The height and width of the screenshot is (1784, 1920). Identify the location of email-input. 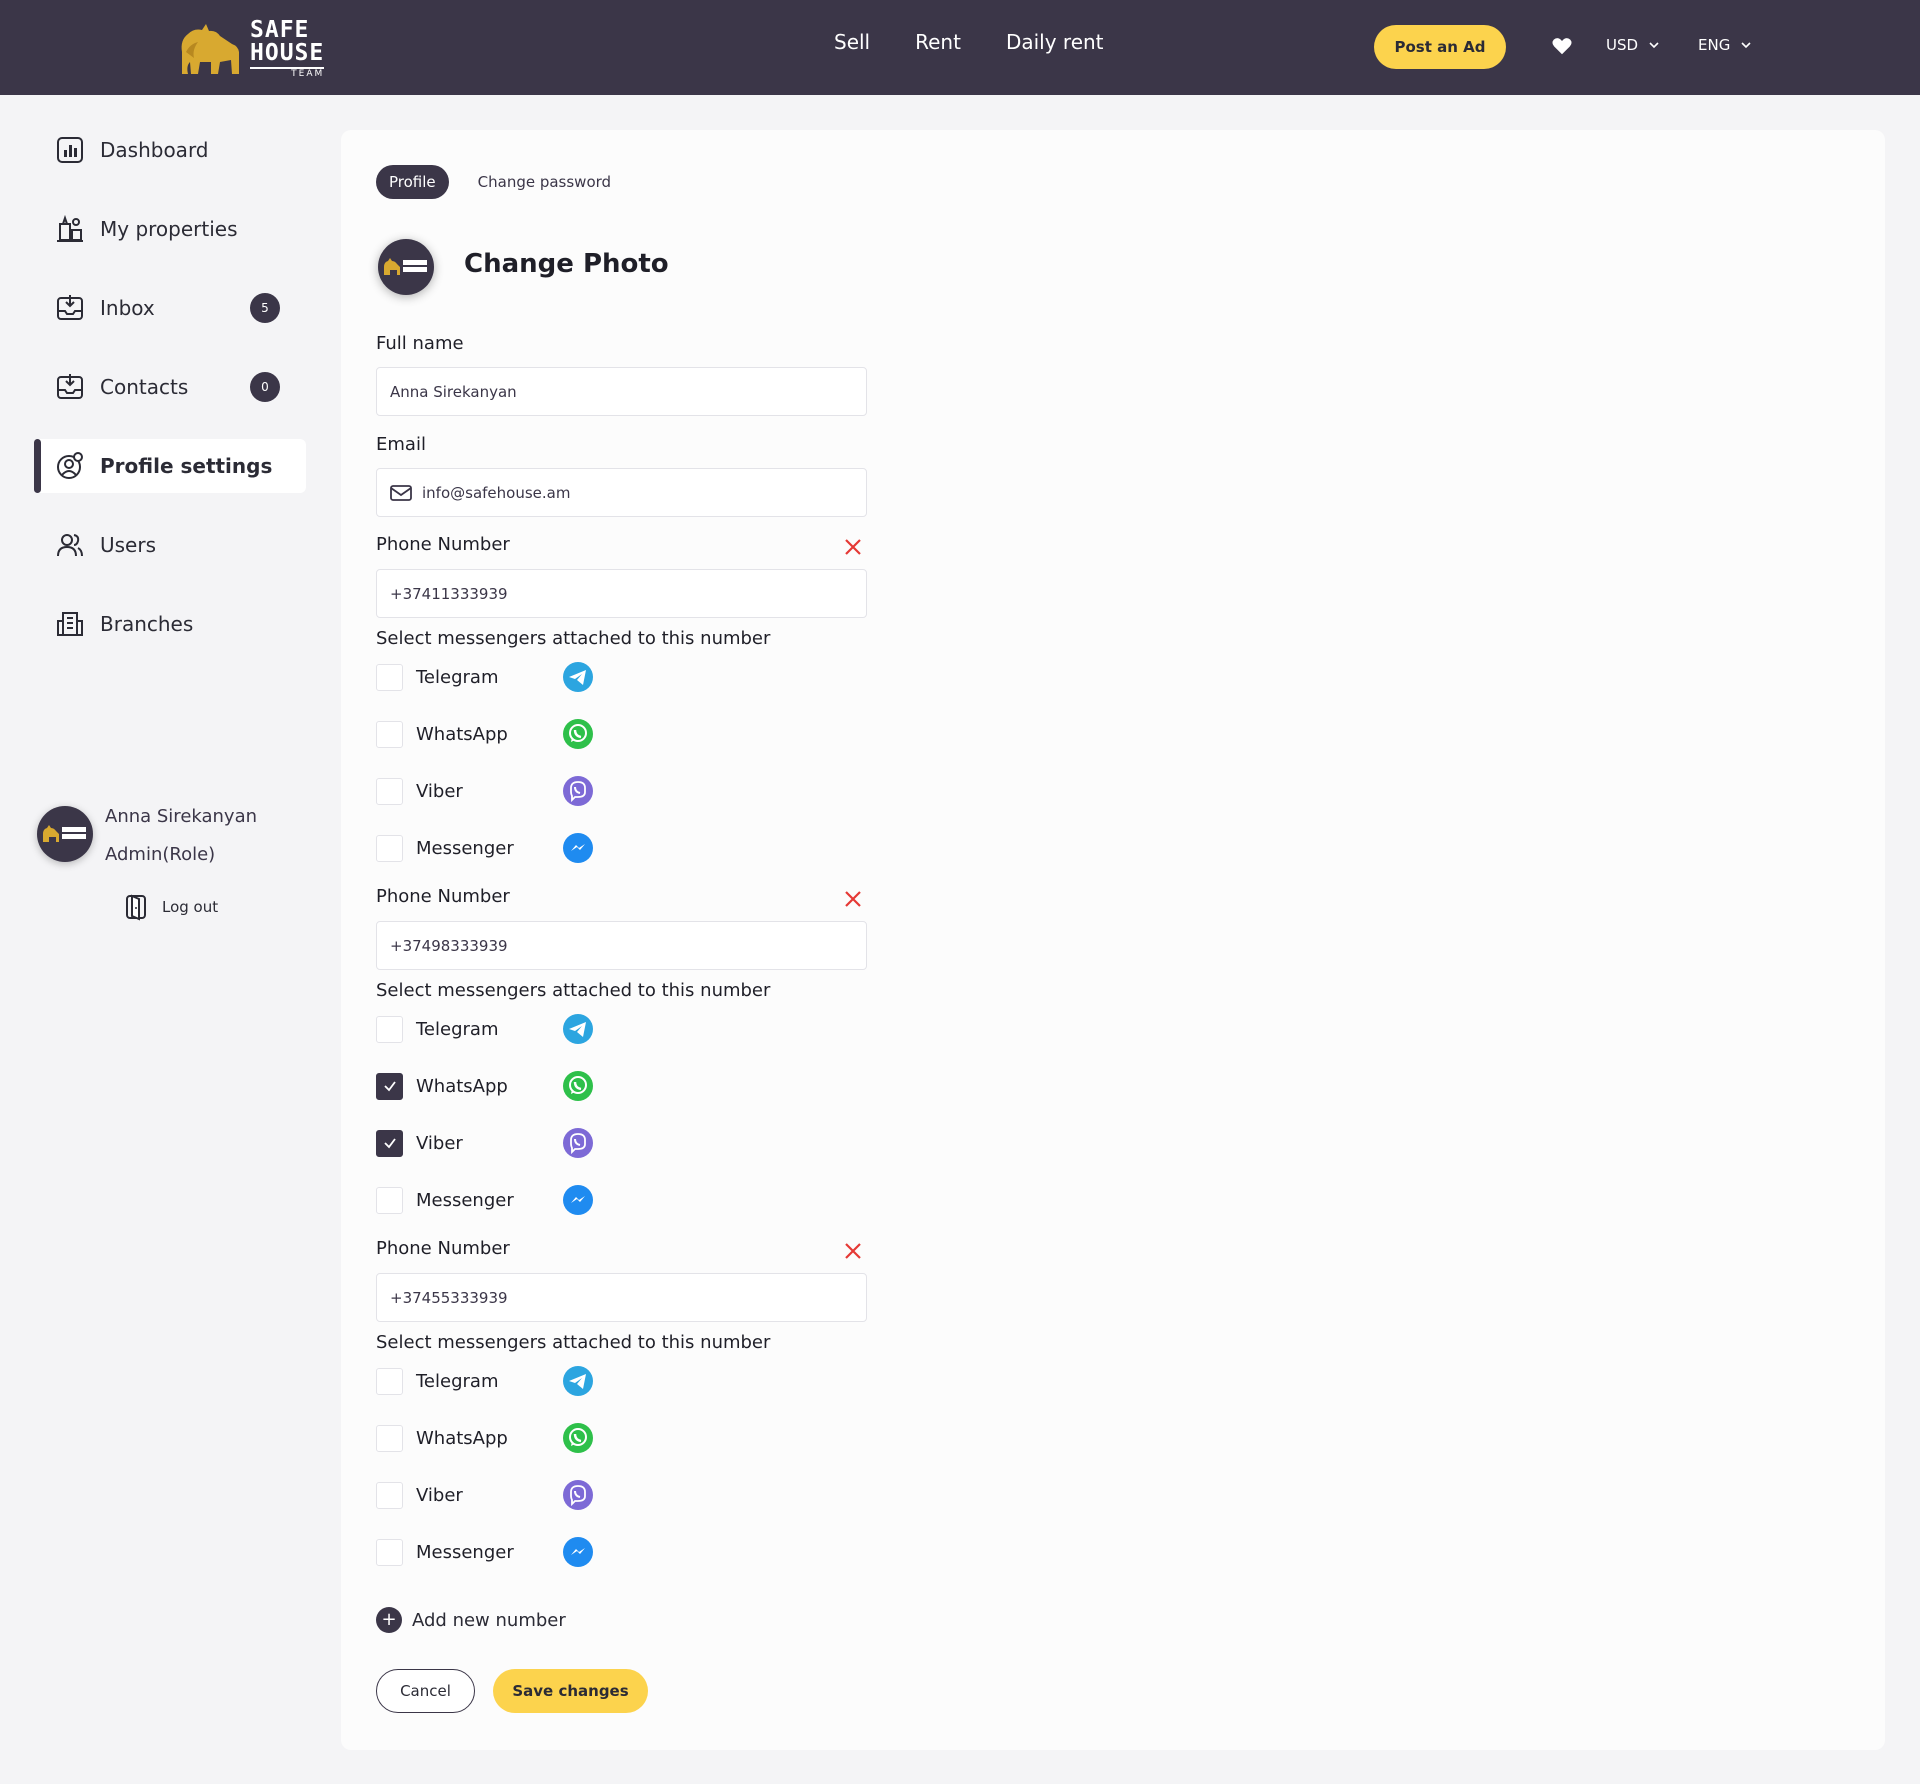
(644, 492).